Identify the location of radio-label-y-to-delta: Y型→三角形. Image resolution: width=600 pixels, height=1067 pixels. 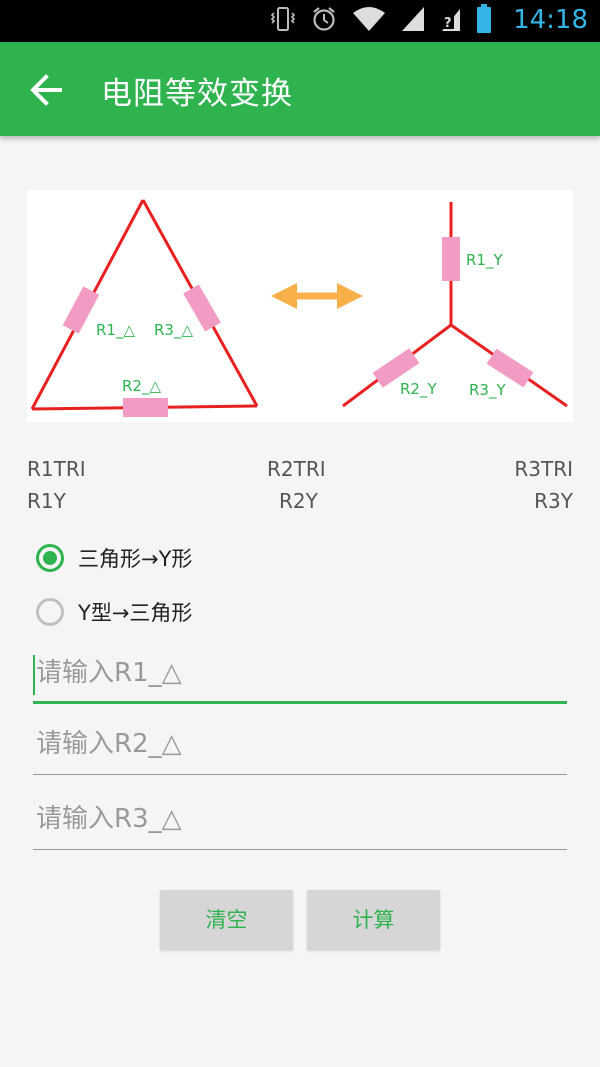
(135, 613).